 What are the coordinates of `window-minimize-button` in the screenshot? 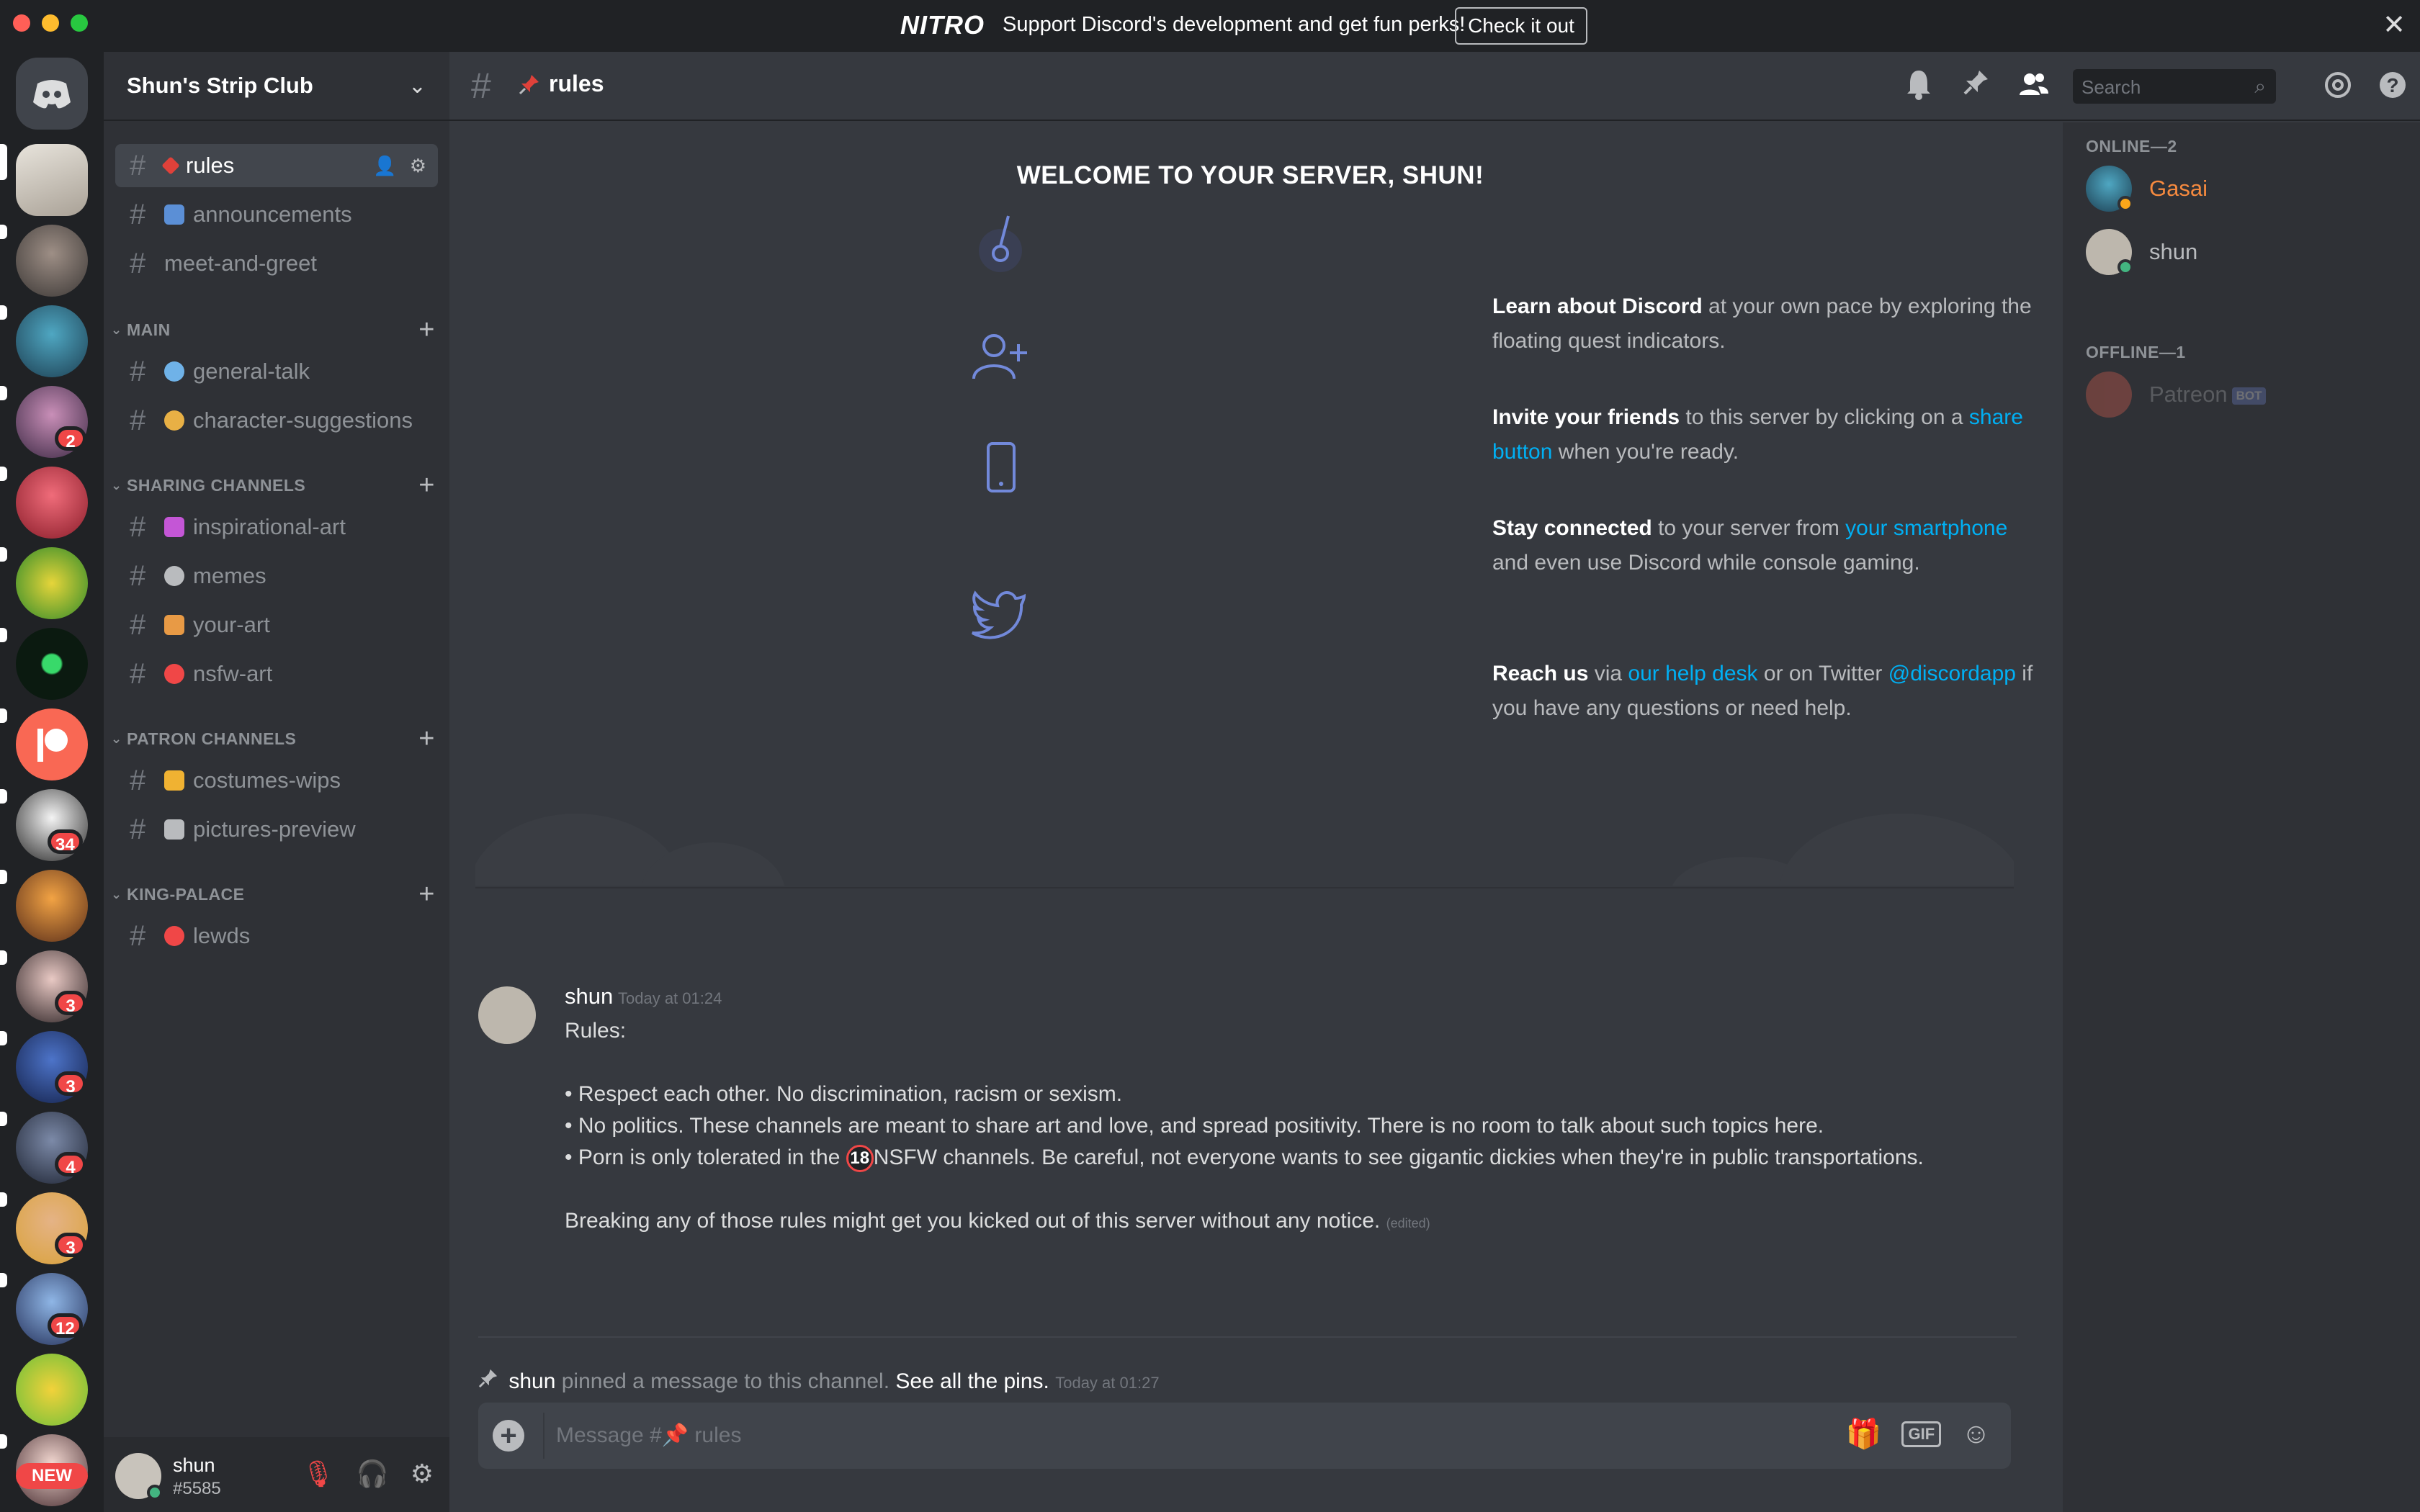 It's located at (51, 23).